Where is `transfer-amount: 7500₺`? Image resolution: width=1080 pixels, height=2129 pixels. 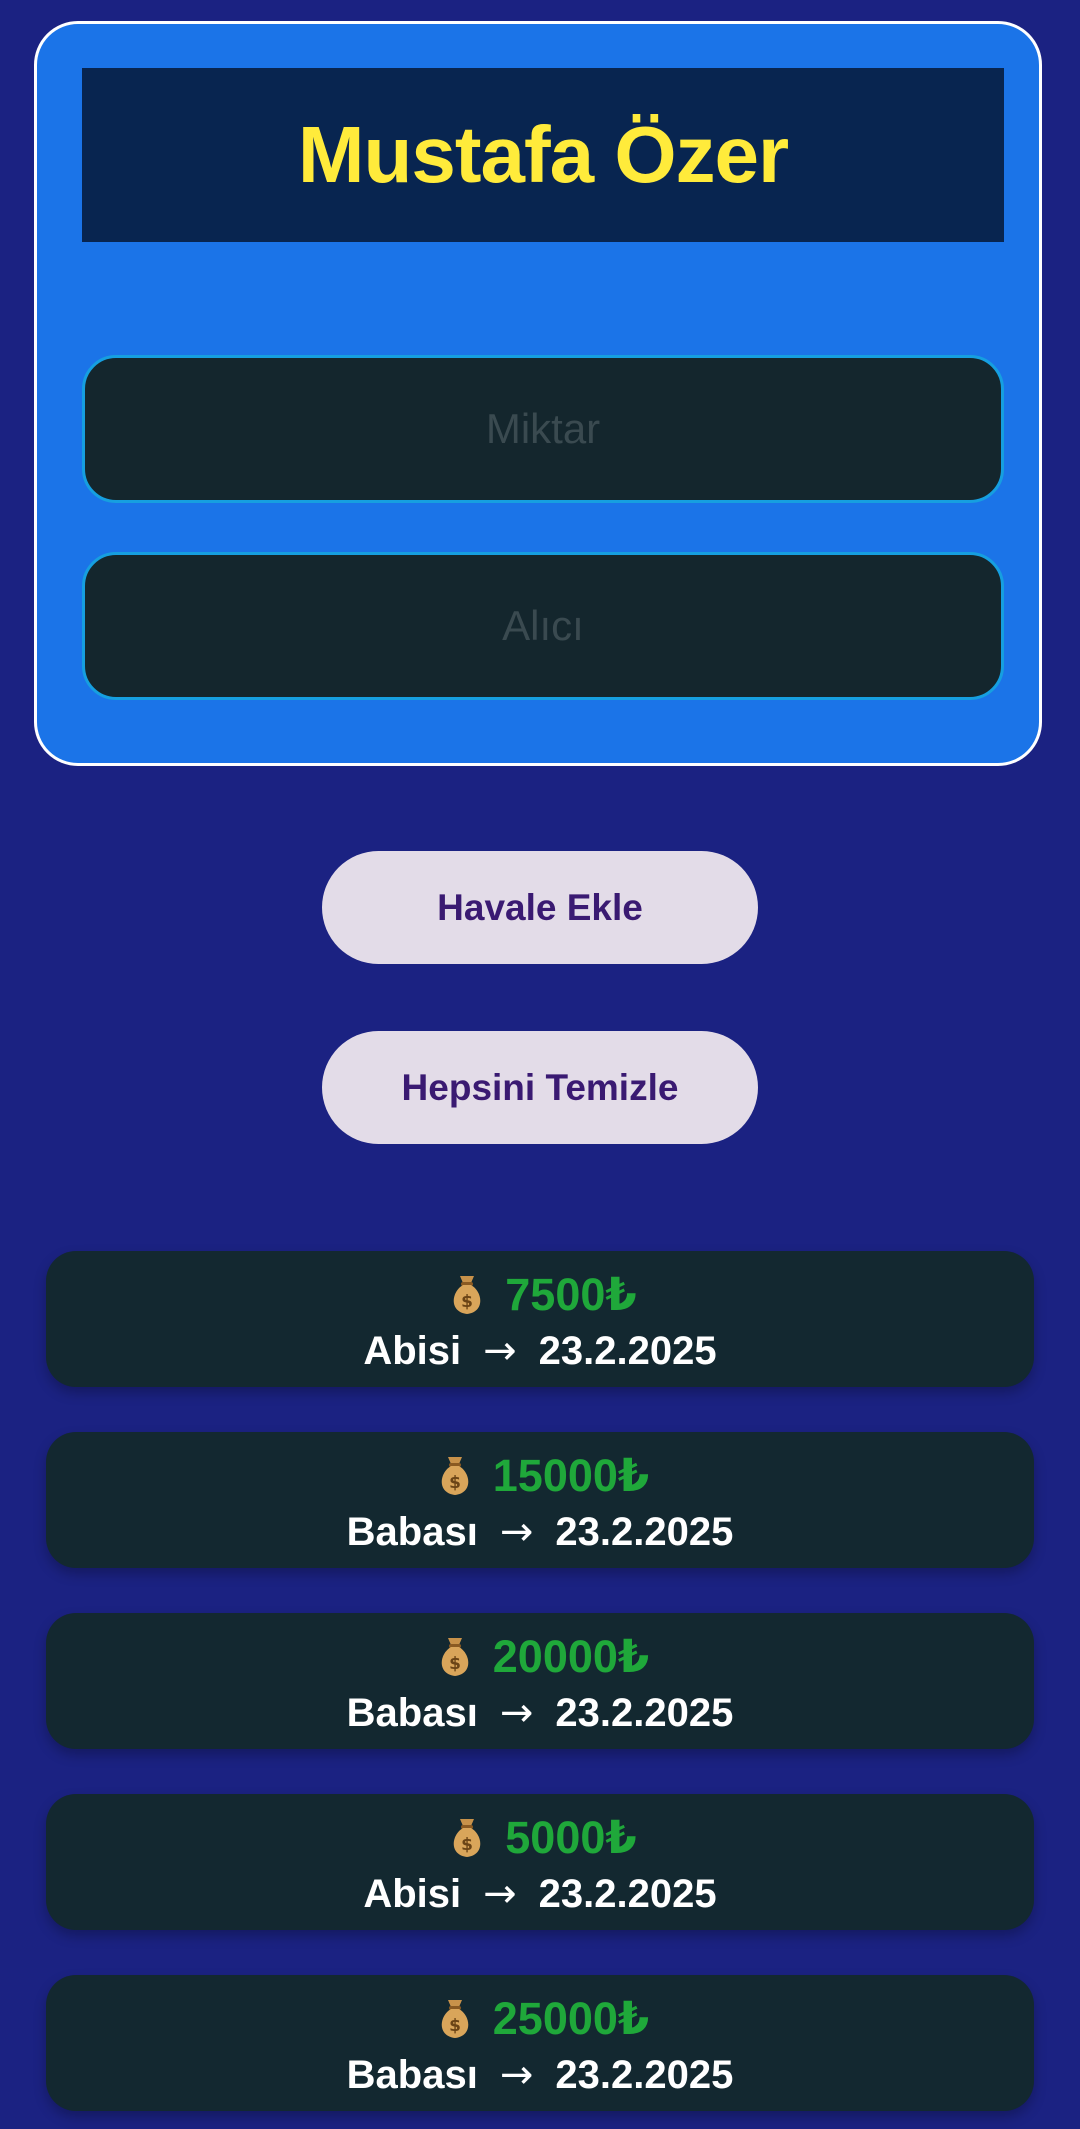
transfer-amount: 7500₺ is located at coordinates (571, 1294).